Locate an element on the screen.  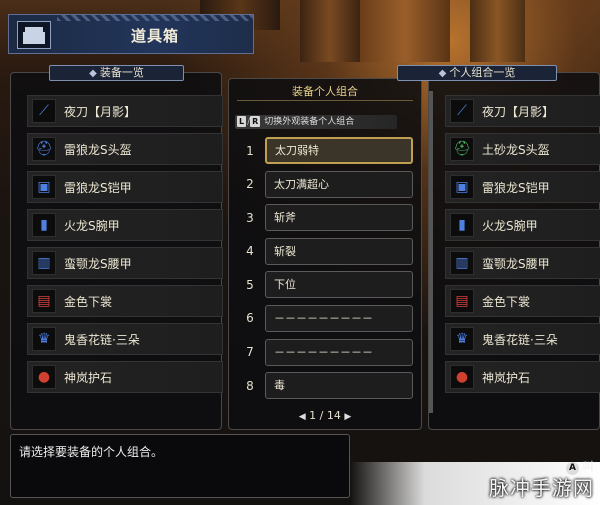
loadout-equipment-row: ⟋ 夜刀【月影】 is located at coordinates (522, 111).